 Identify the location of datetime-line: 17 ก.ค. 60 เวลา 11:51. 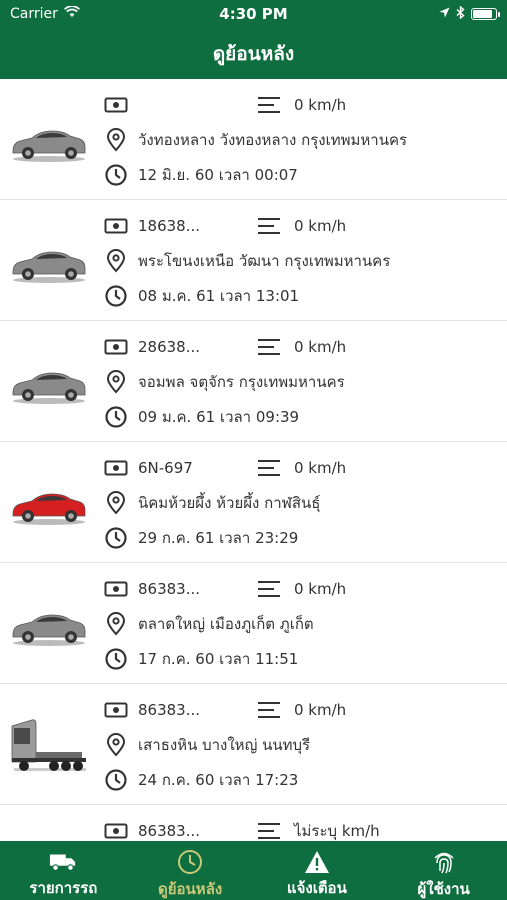
(201, 659).